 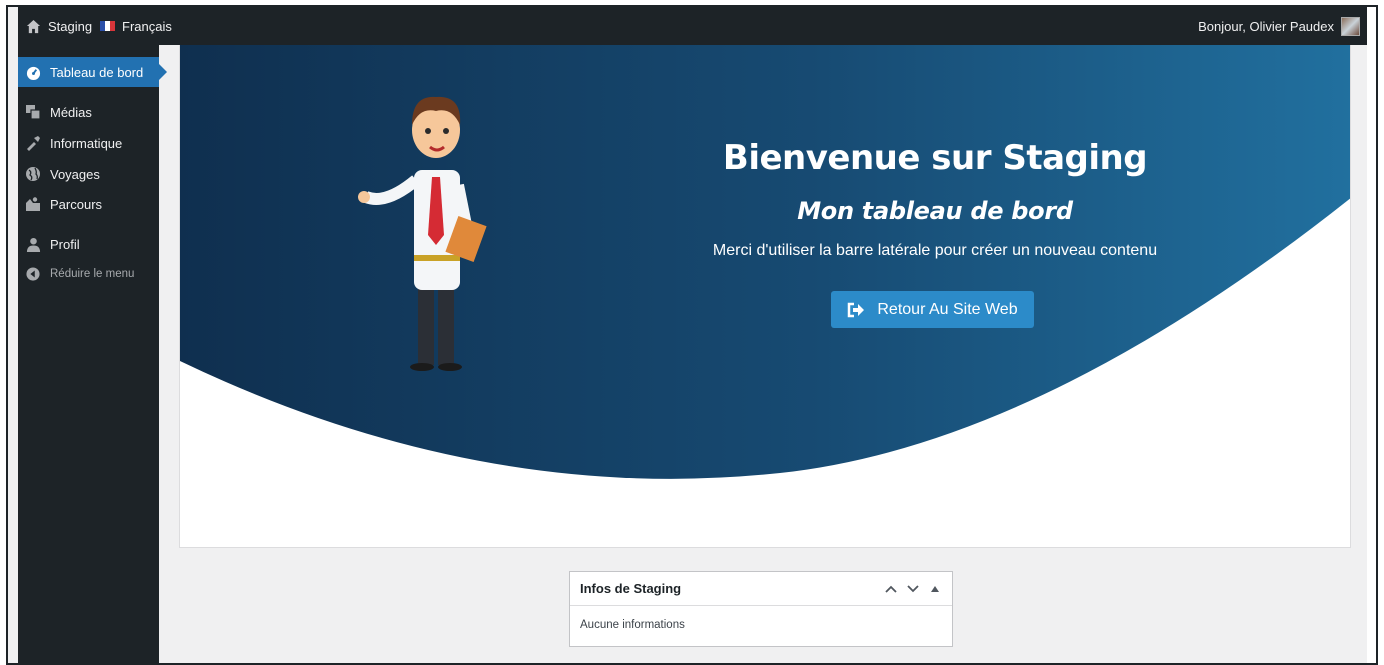 I want to click on triangle-up-icon, so click(x=935, y=588).